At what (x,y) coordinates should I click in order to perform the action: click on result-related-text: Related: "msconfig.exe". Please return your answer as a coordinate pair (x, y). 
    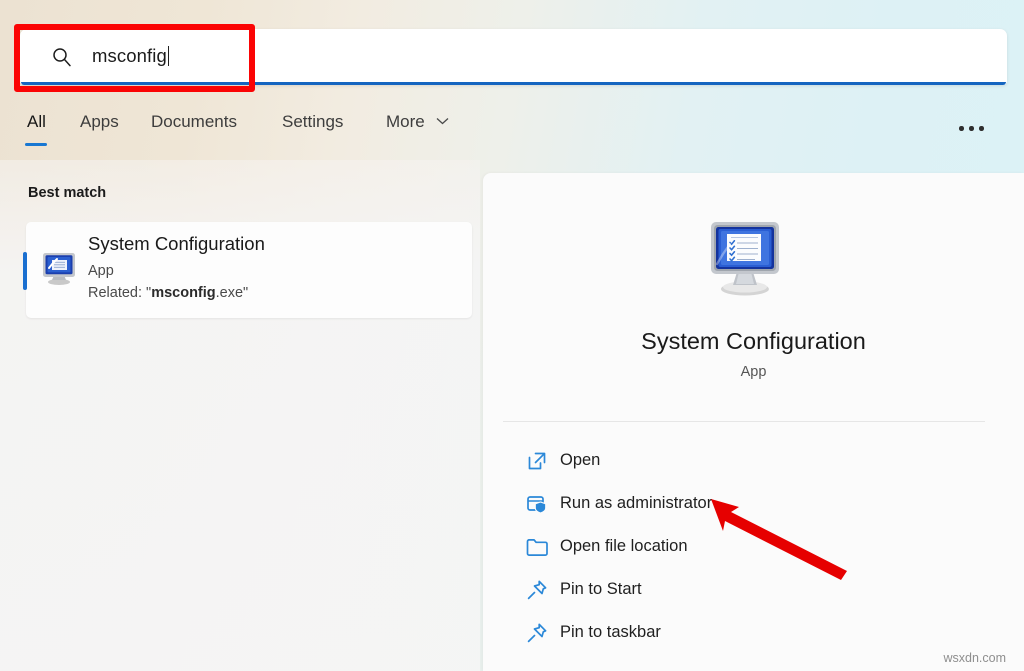
    Looking at the image, I should click on (168, 293).